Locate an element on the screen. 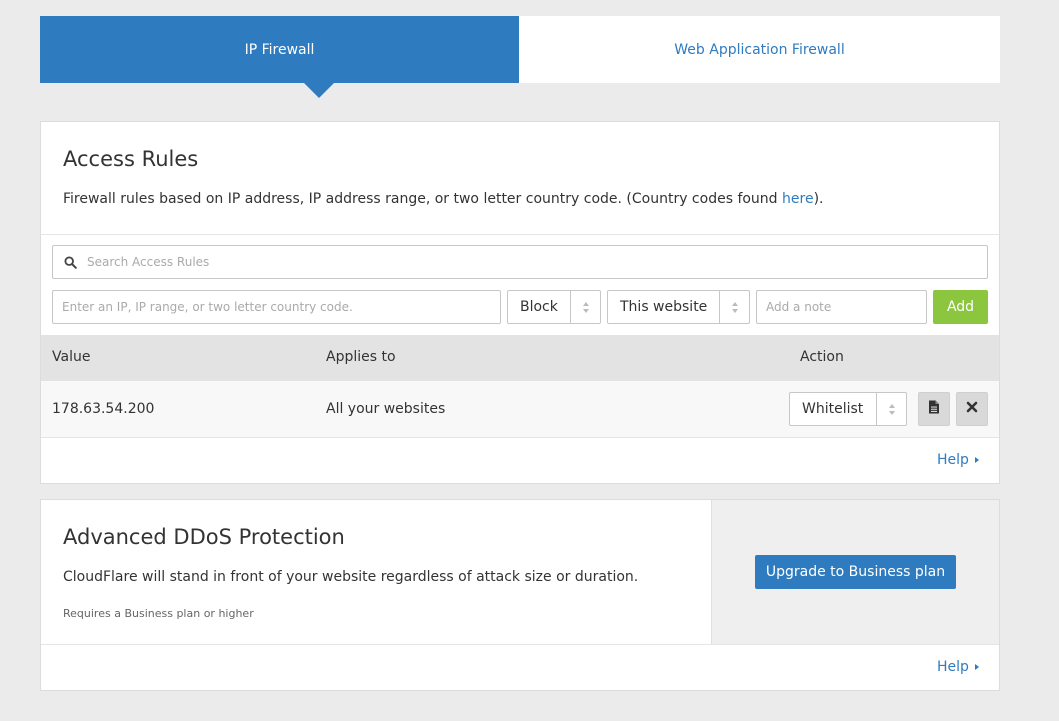 The height and width of the screenshot is (721, 1059). country-codes-link: here is located at coordinates (798, 199).